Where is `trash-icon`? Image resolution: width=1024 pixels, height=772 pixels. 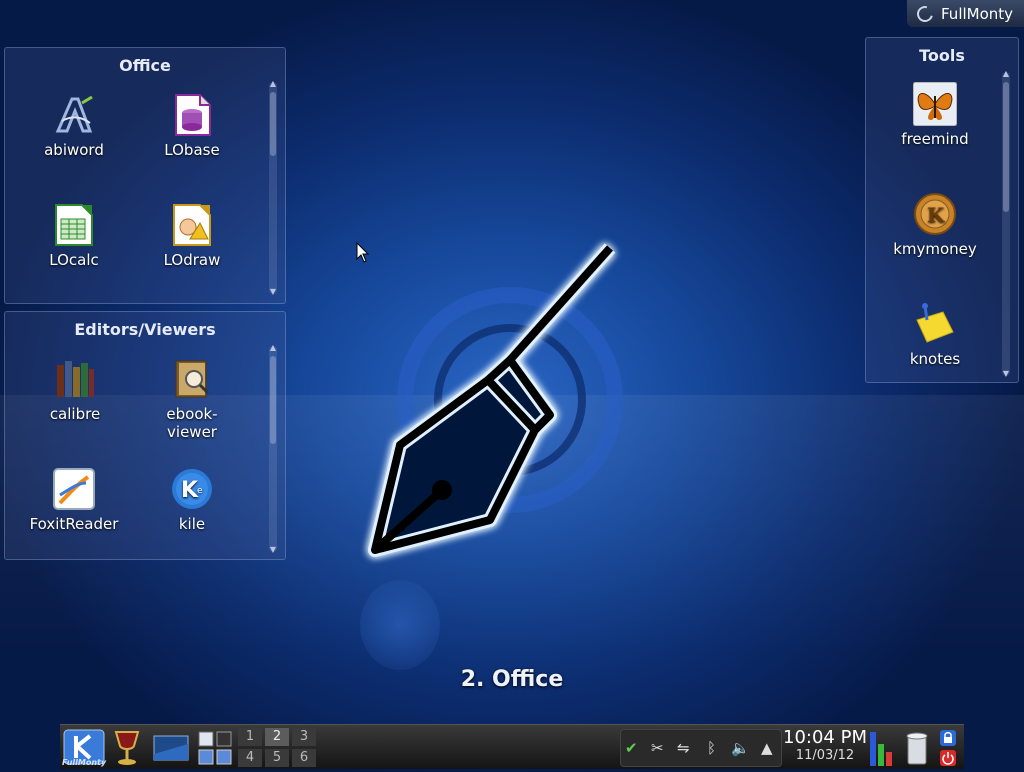 trash-icon is located at coordinates (917, 748).